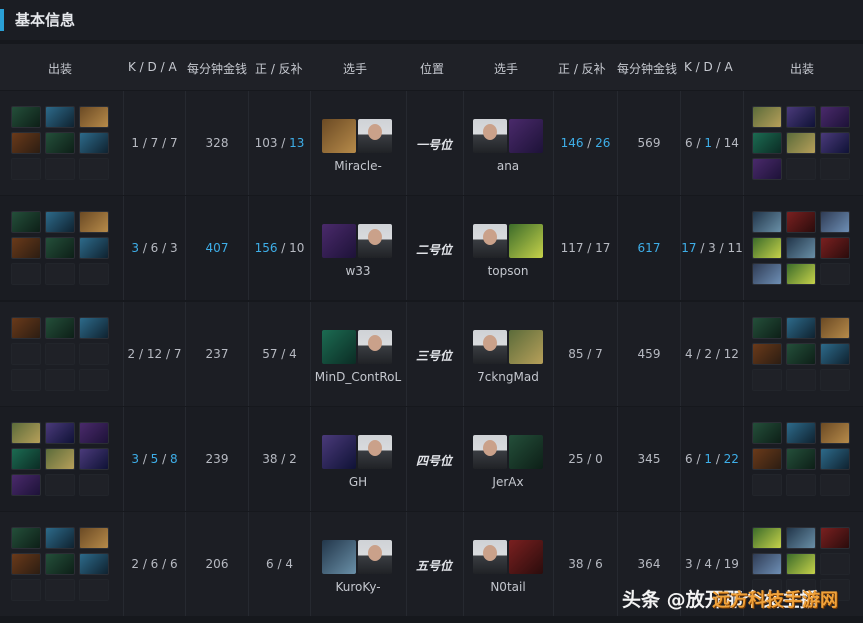  What do you see at coordinates (154, 354) in the screenshot?
I see `kda-left: 2 / 12 / 7` at bounding box center [154, 354].